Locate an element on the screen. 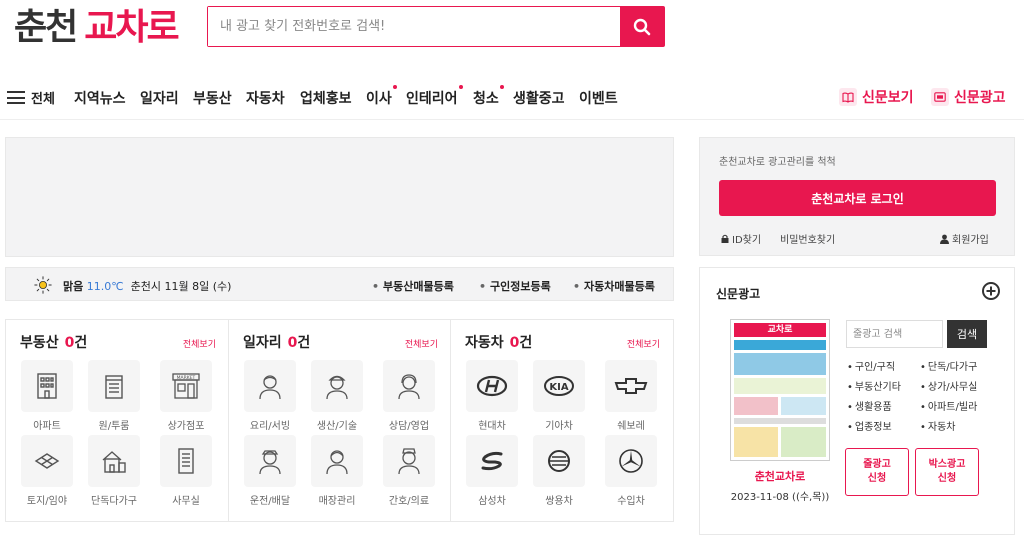 This screenshot has width=1024, height=535. nav-moving: 이사 is located at coordinates (381, 96).